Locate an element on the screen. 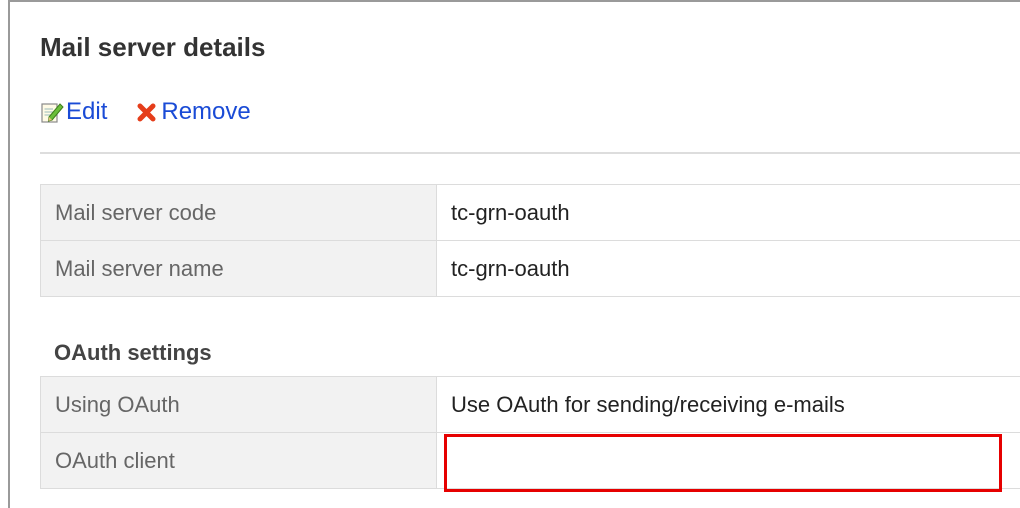 The image size is (1020, 508). edit-label: Edit is located at coordinates (87, 111).